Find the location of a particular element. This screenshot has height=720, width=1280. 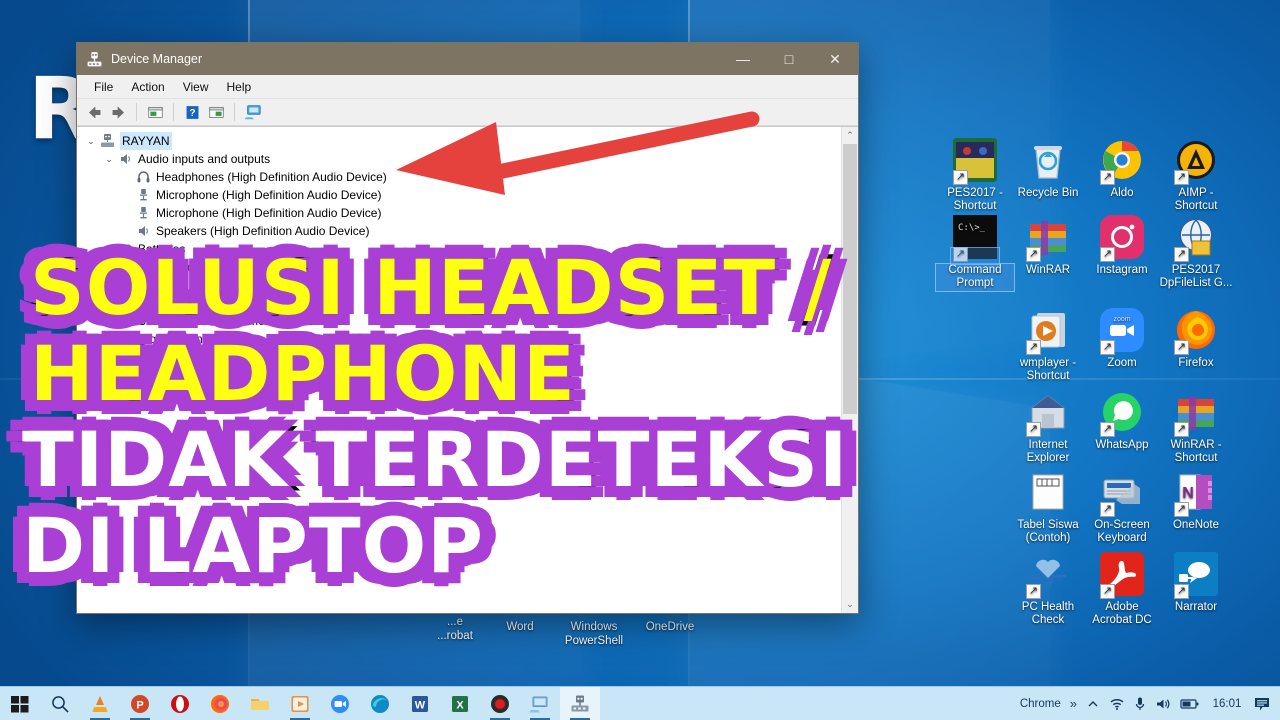

desktop-icon-whatsapp: WhatsApp is located at coordinates (1122, 421).